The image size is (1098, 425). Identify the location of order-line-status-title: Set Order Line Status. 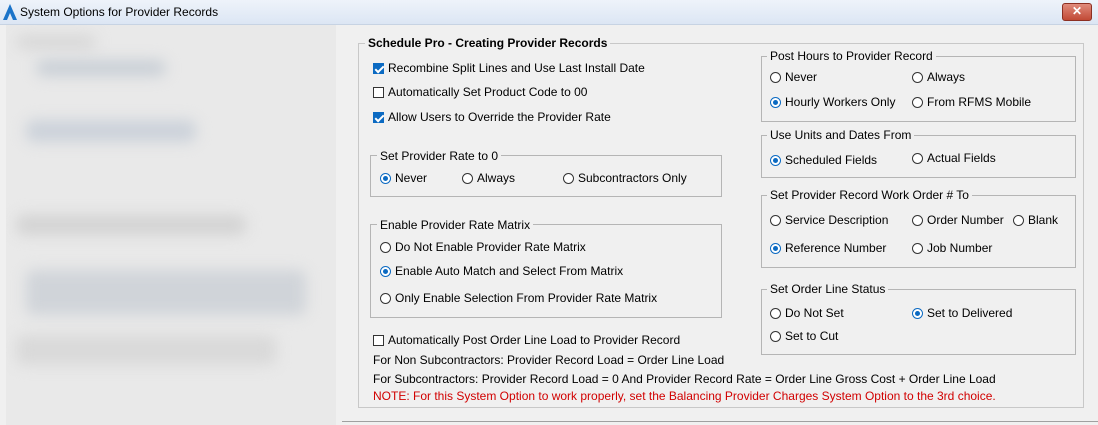
(828, 289).